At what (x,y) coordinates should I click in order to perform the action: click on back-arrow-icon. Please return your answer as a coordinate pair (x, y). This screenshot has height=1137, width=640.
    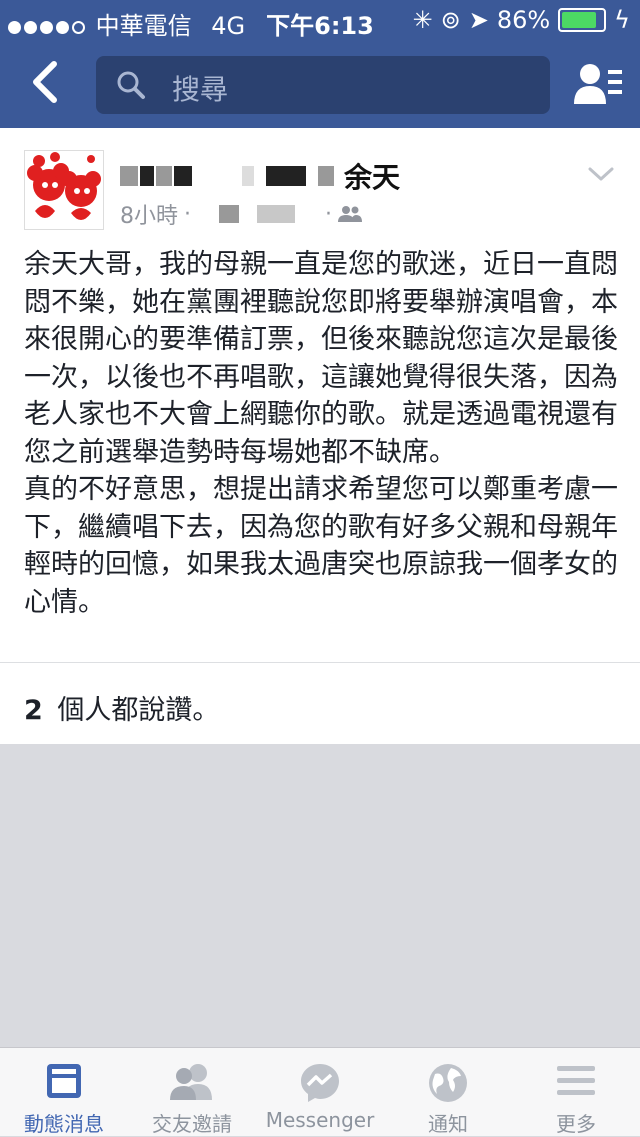
    Looking at the image, I should click on (48, 82).